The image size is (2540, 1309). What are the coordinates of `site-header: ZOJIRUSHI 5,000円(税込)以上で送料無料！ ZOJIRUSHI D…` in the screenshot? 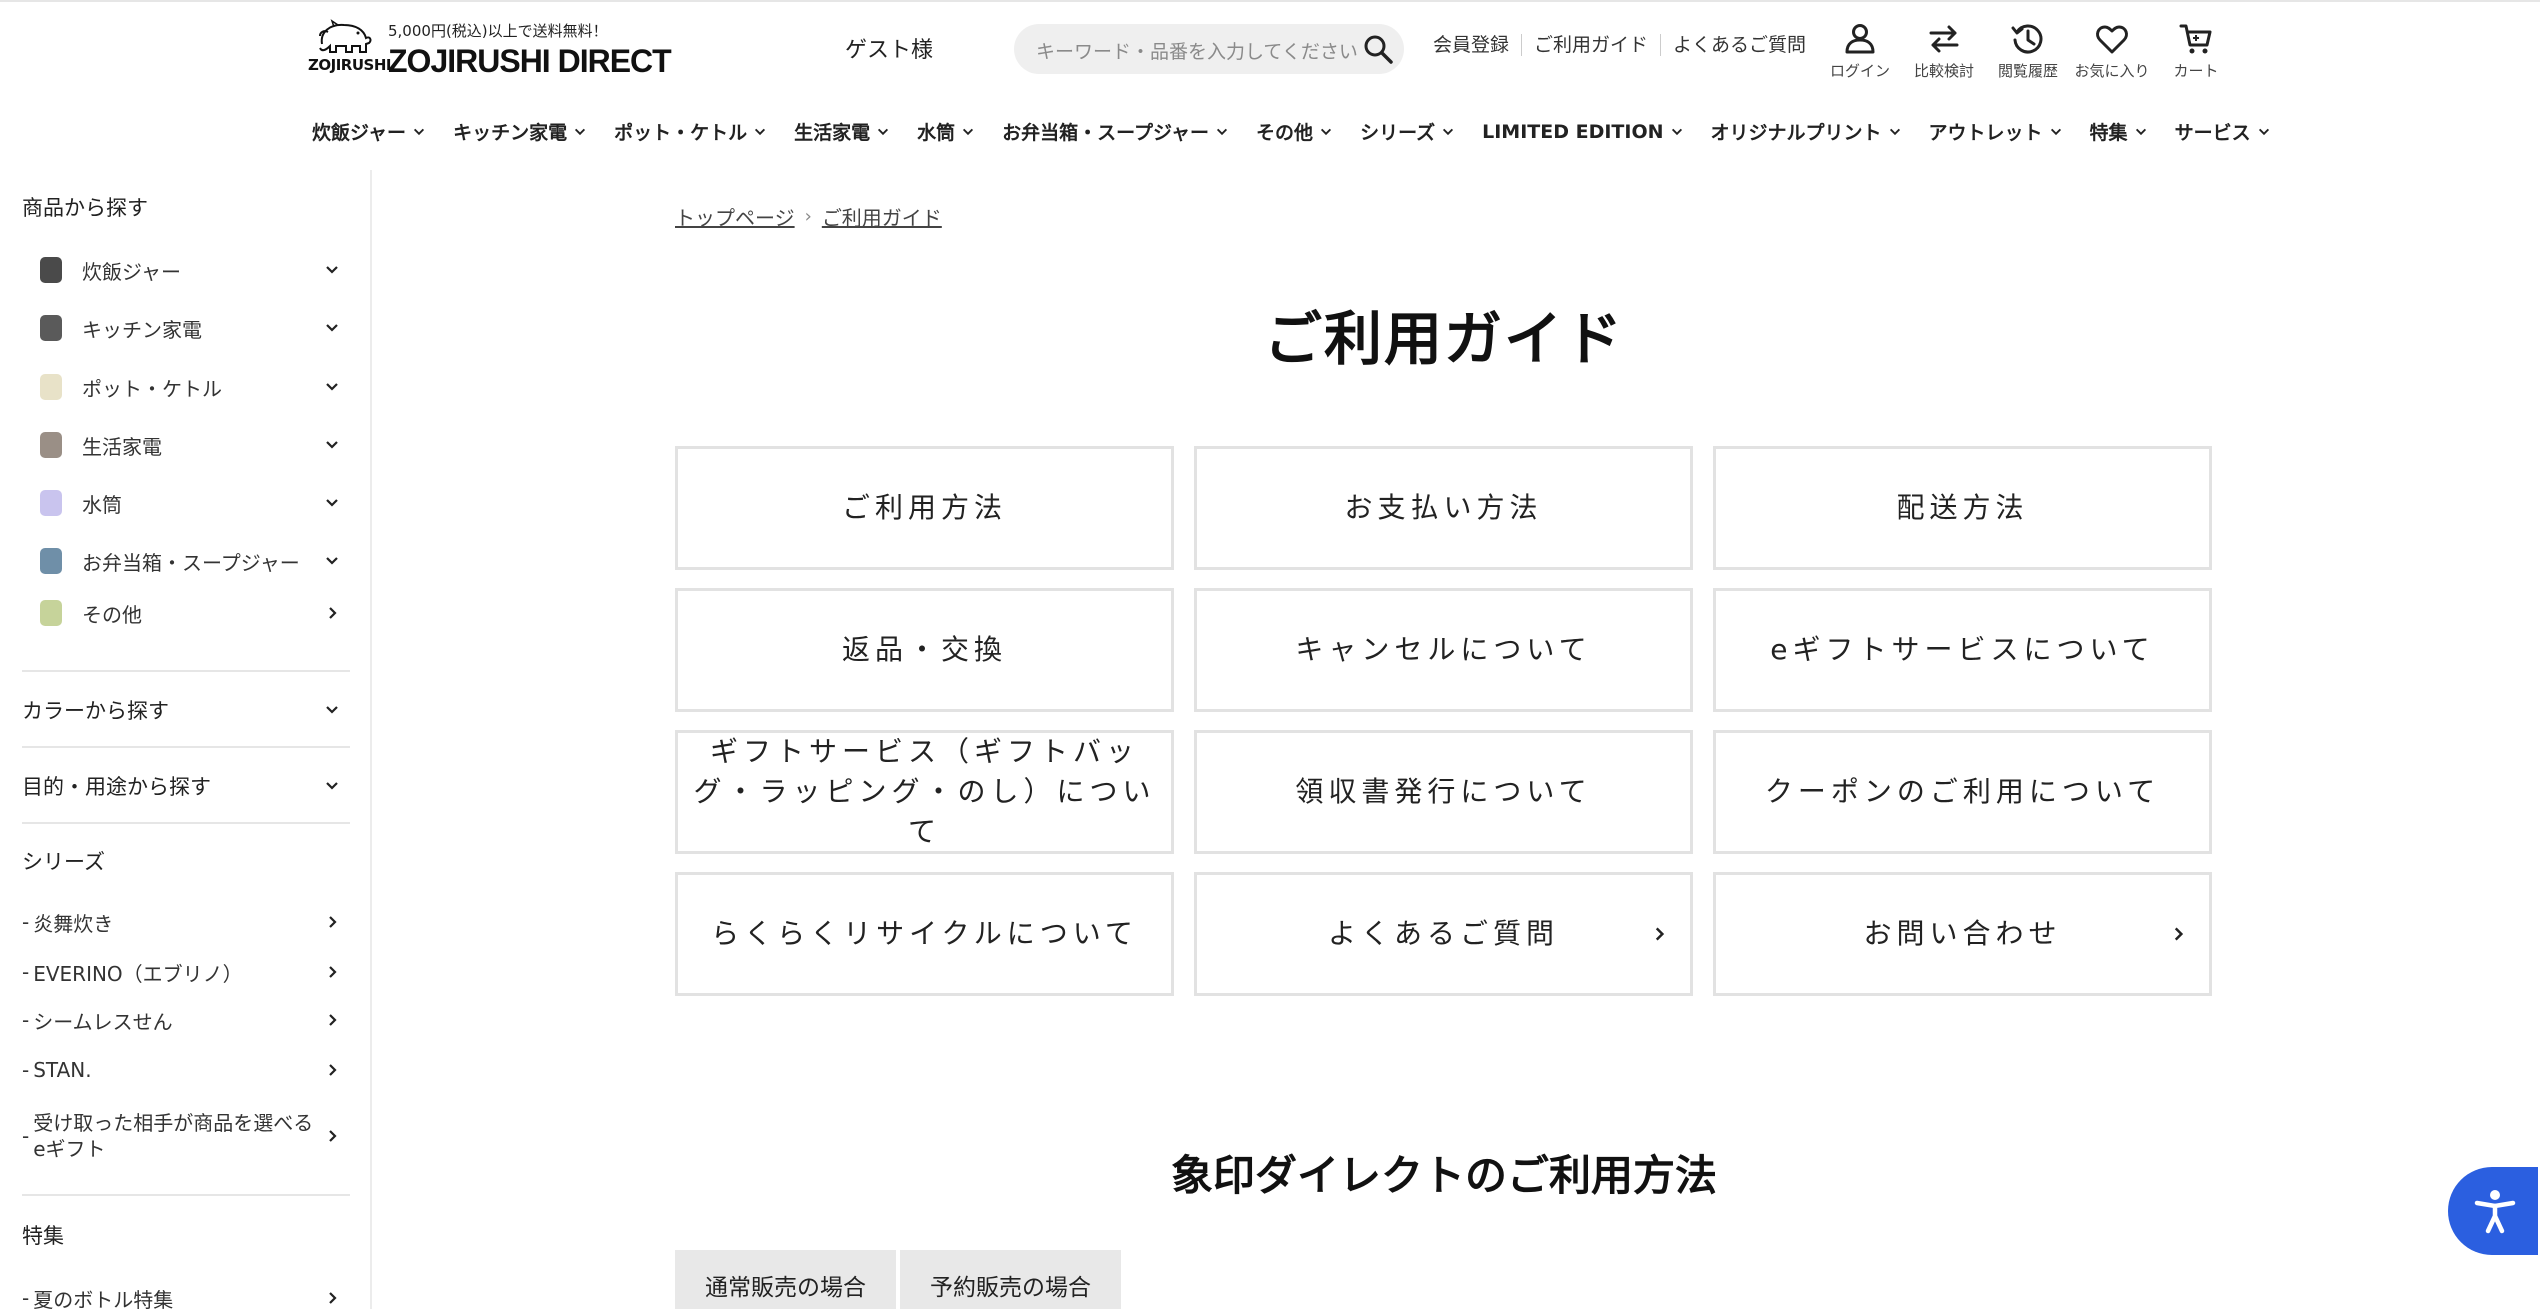 It's located at (1270, 85).